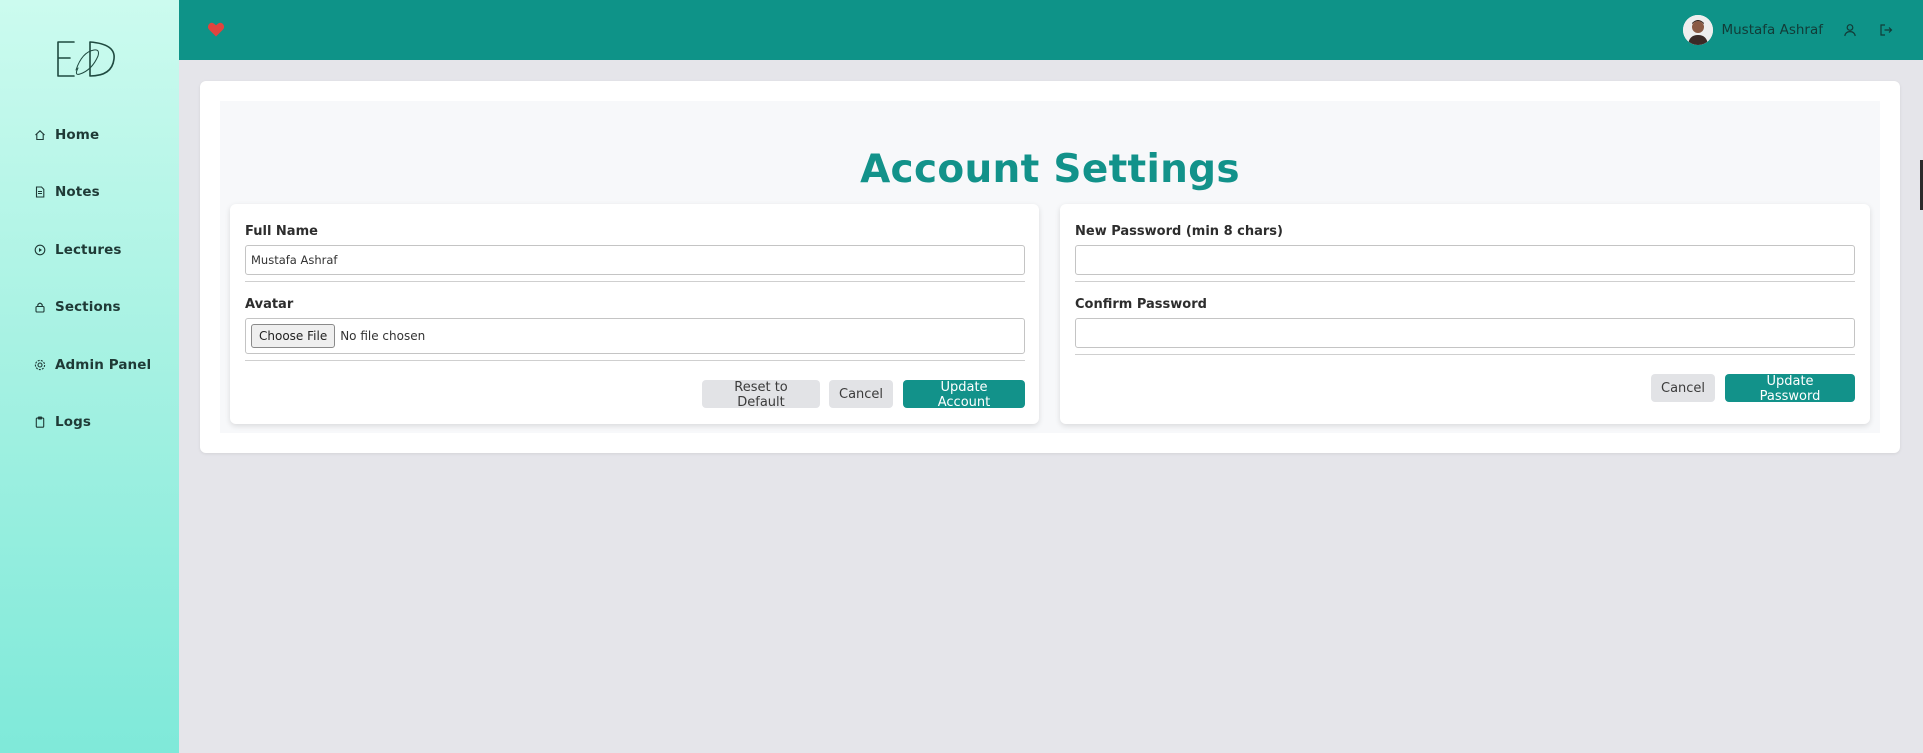  I want to click on full-name-input, so click(635, 260).